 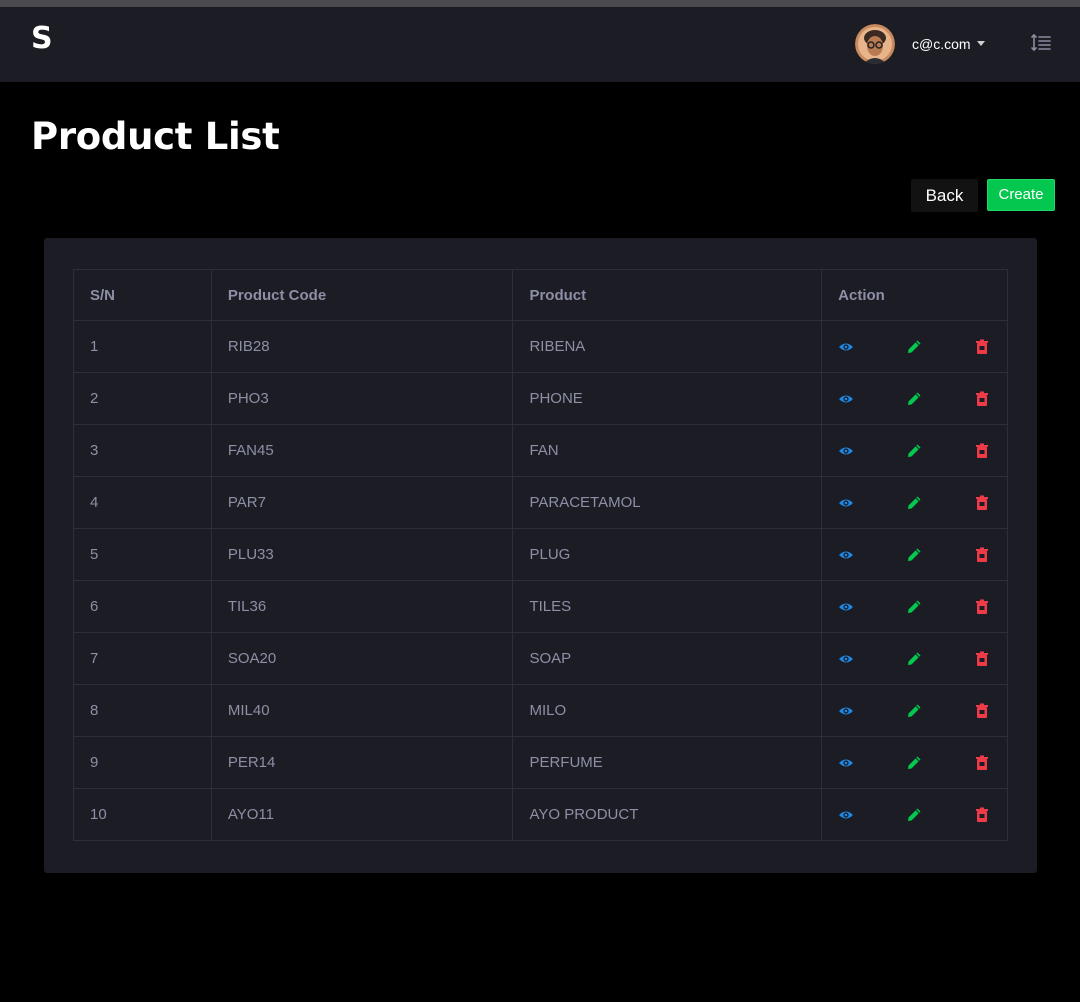 I want to click on top-border, so click(x=540, y=3).